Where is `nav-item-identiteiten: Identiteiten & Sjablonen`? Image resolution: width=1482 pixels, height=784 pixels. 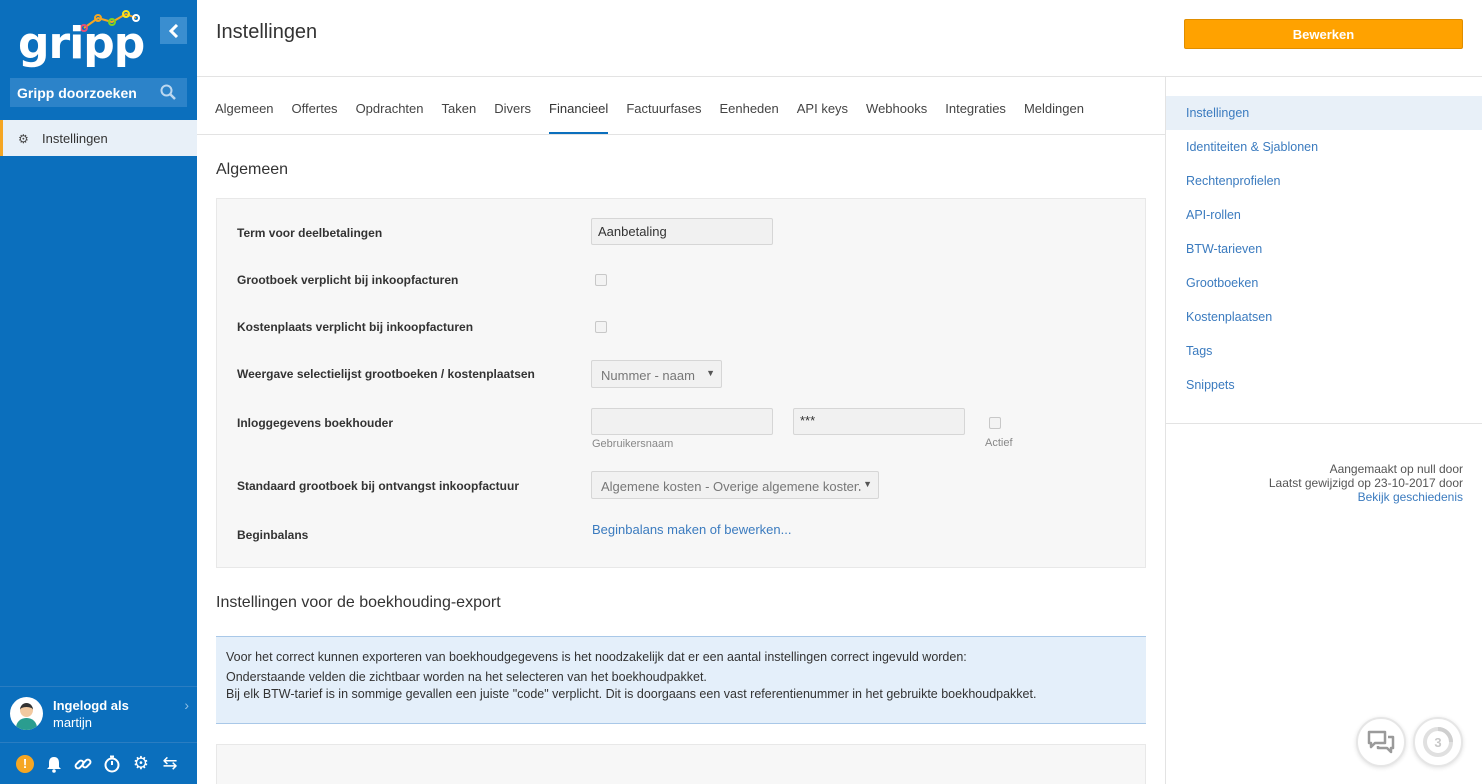
nav-item-identiteiten: Identiteiten & Sjablonen is located at coordinates (1324, 147).